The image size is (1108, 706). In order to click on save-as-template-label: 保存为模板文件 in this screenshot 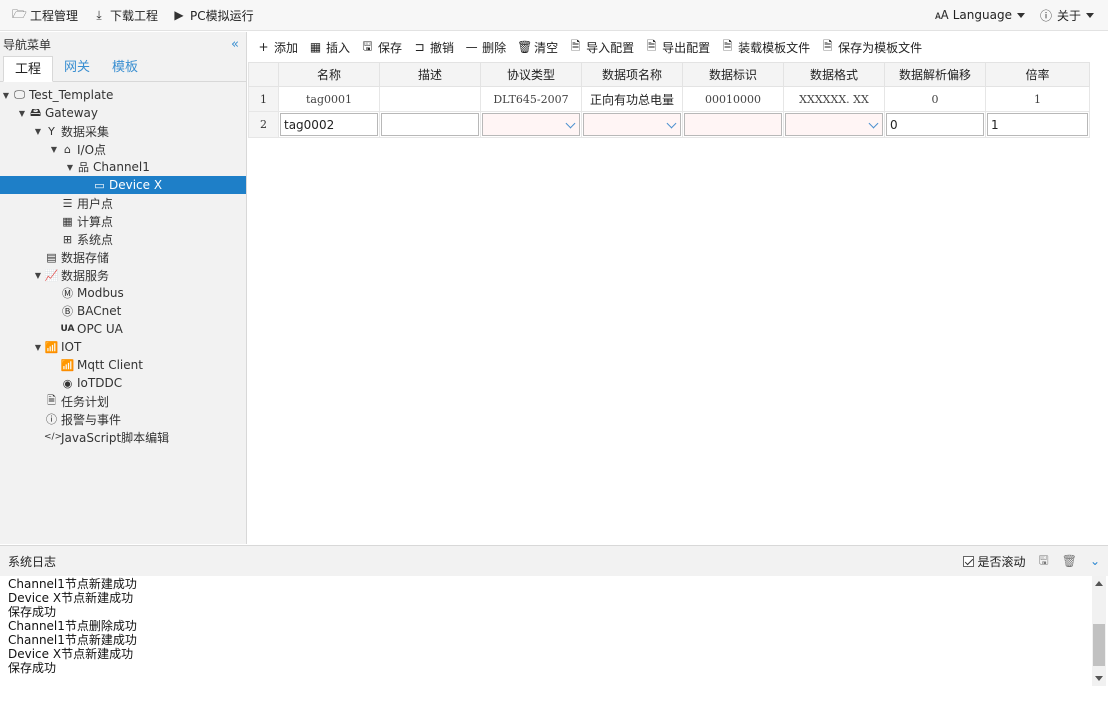, I will do `click(880, 47)`.